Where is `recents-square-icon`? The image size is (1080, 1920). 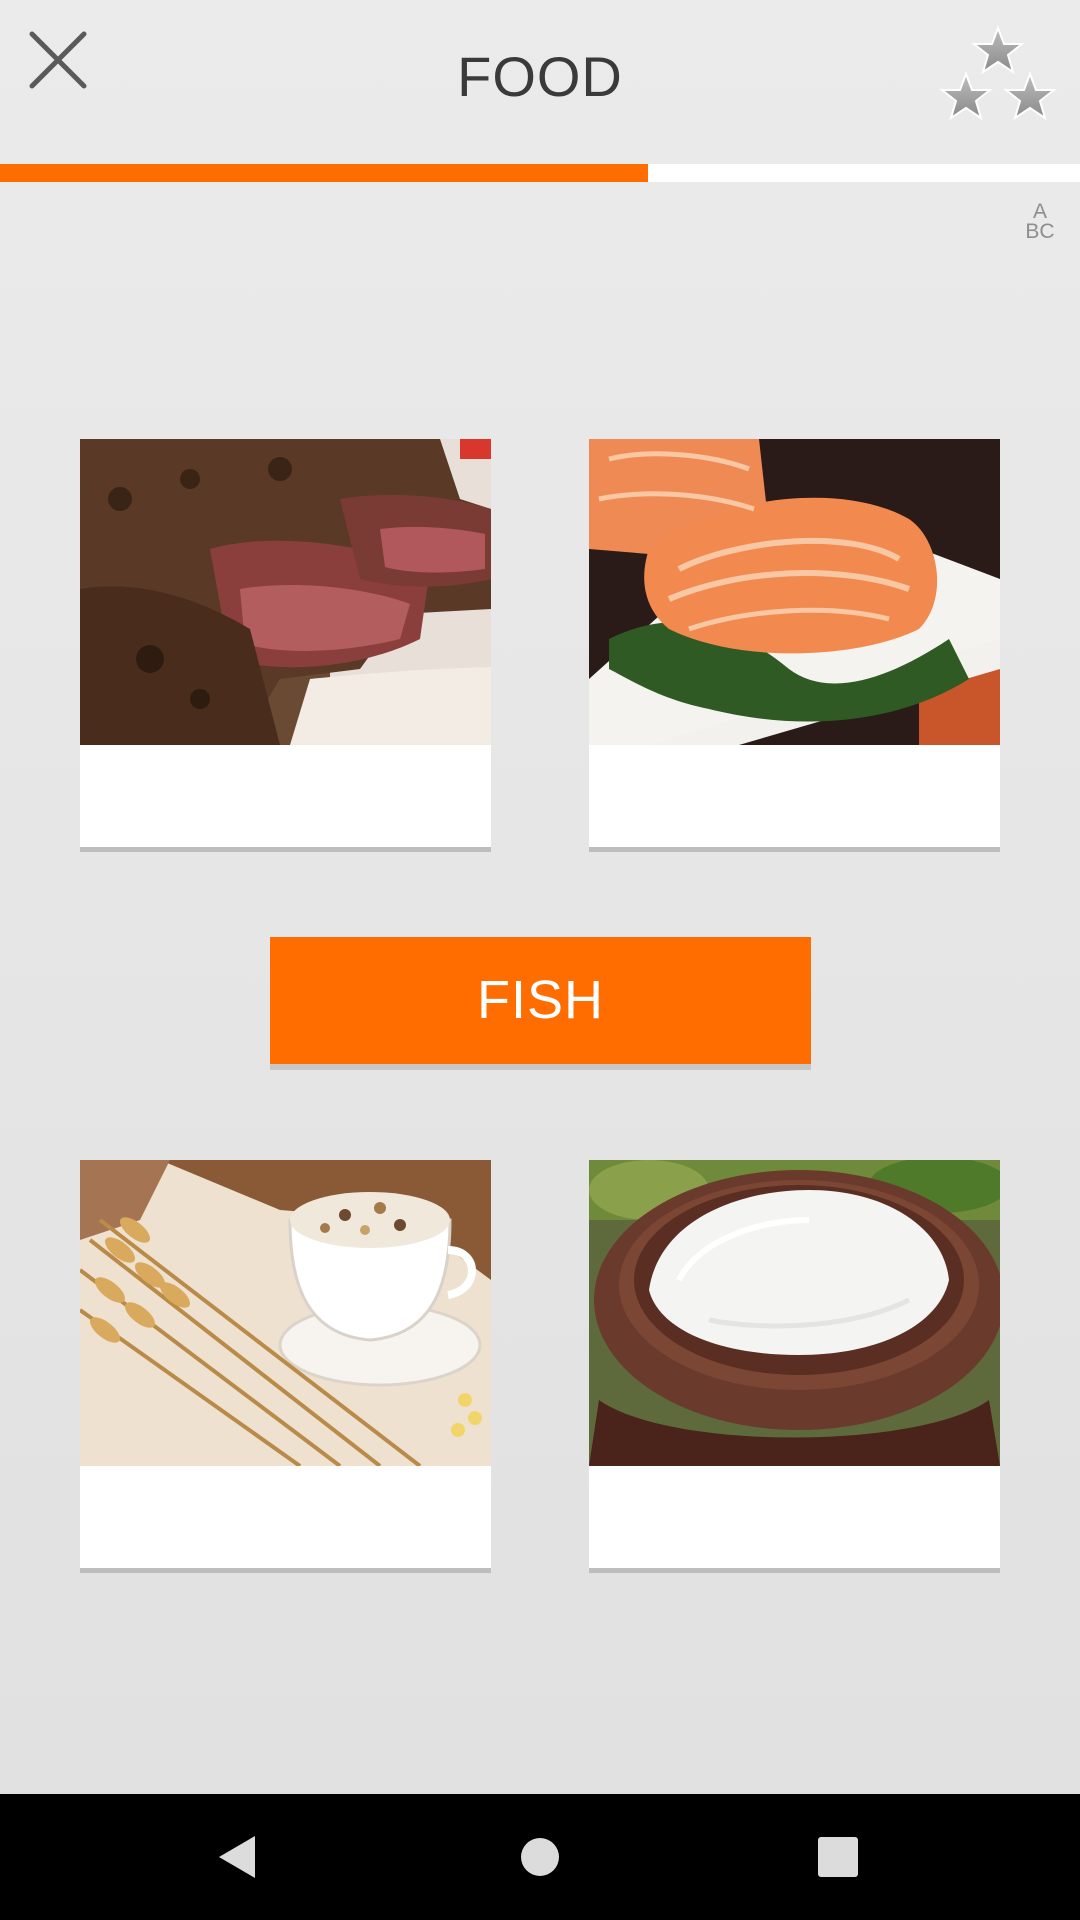 recents-square-icon is located at coordinates (838, 1857).